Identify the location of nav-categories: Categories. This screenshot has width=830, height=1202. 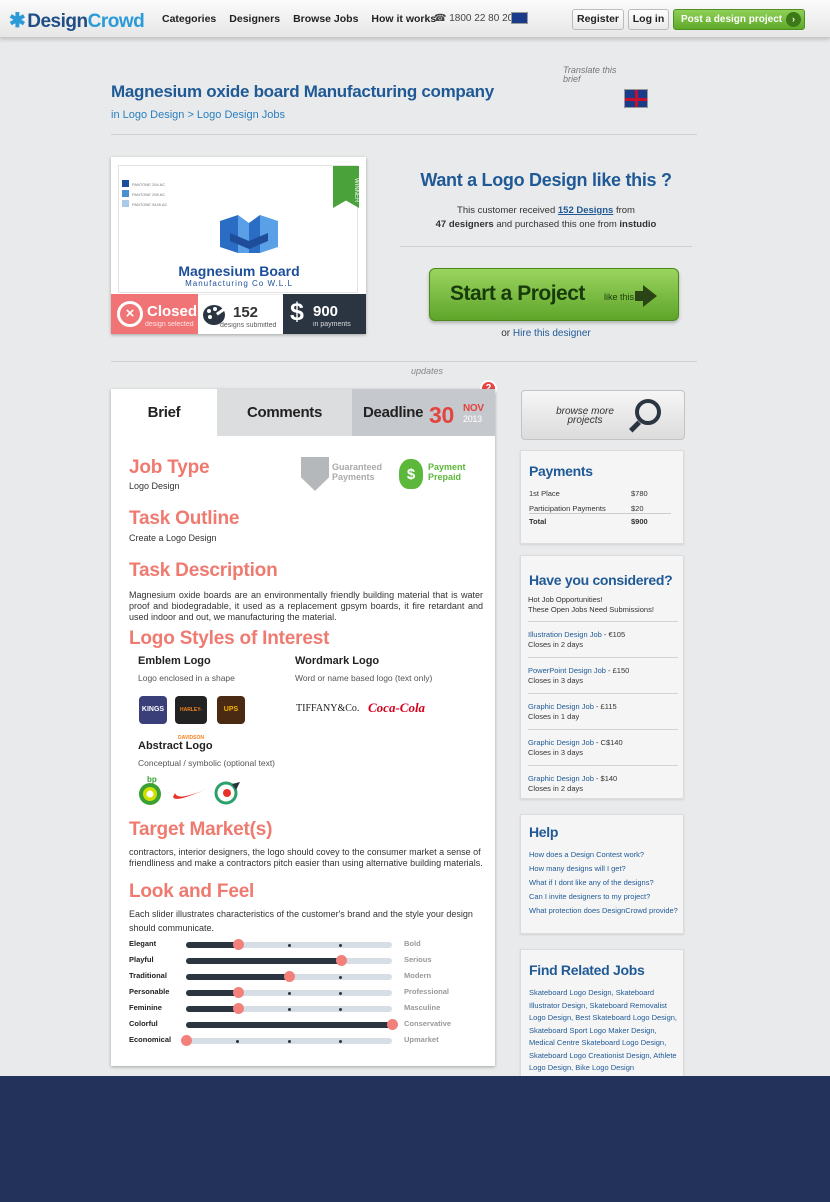
(189, 19).